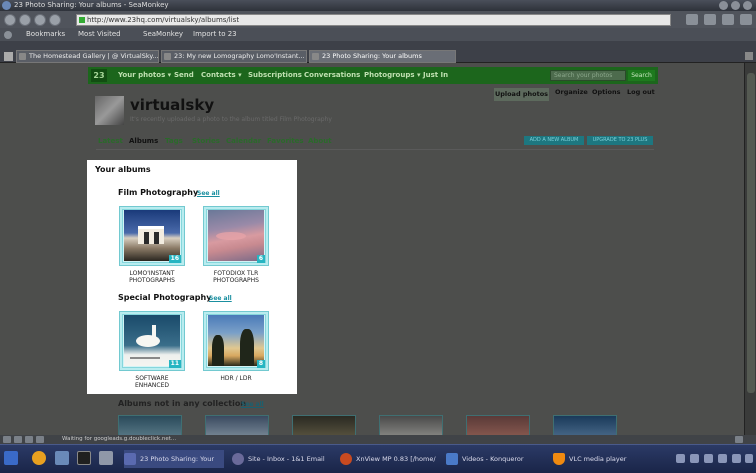  What do you see at coordinates (285, 141) in the screenshot?
I see `tab-favorites: Favorites` at bounding box center [285, 141].